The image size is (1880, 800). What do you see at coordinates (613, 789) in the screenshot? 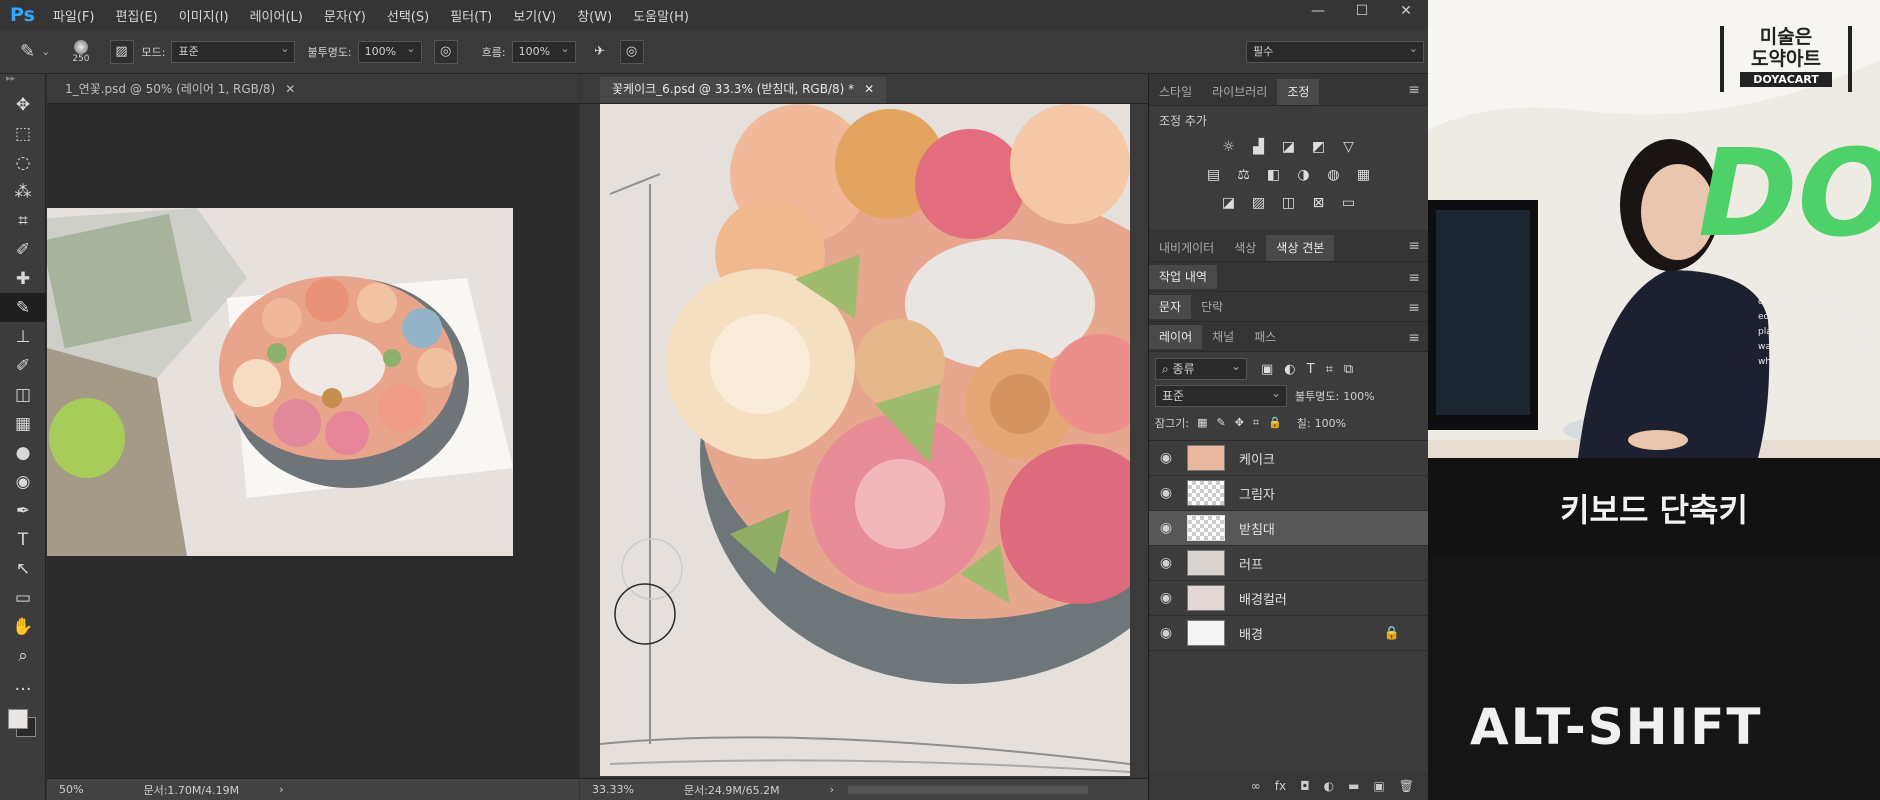
I see `zoom-level-2: 33.33%` at bounding box center [613, 789].